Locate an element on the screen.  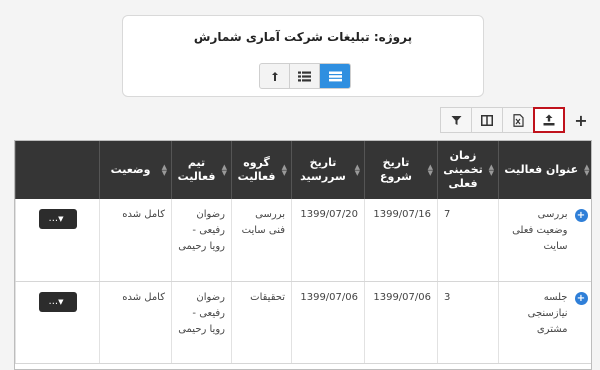
sort-icon is located at coordinates (274, 76).